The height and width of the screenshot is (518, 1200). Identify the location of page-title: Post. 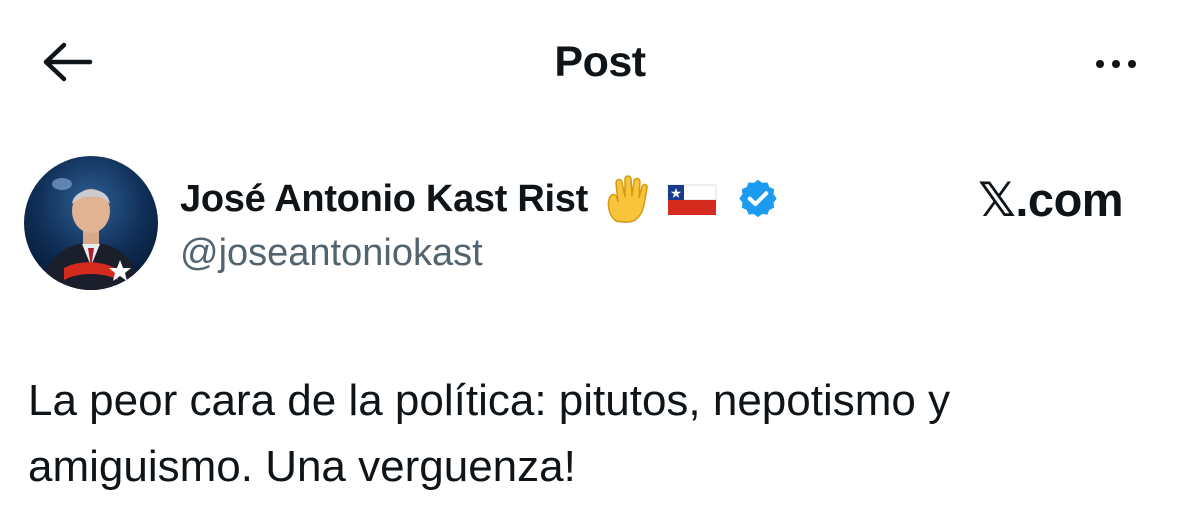
(600, 62).